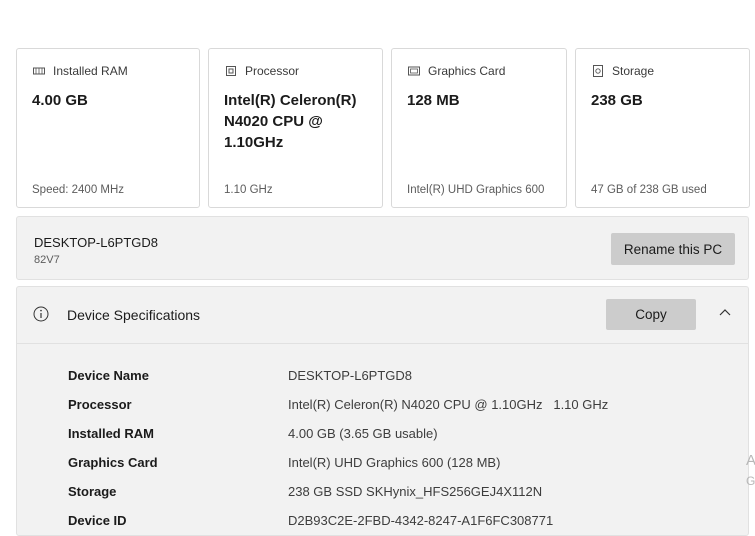  What do you see at coordinates (467, 71) in the screenshot?
I see `card-title: Graphics Card` at bounding box center [467, 71].